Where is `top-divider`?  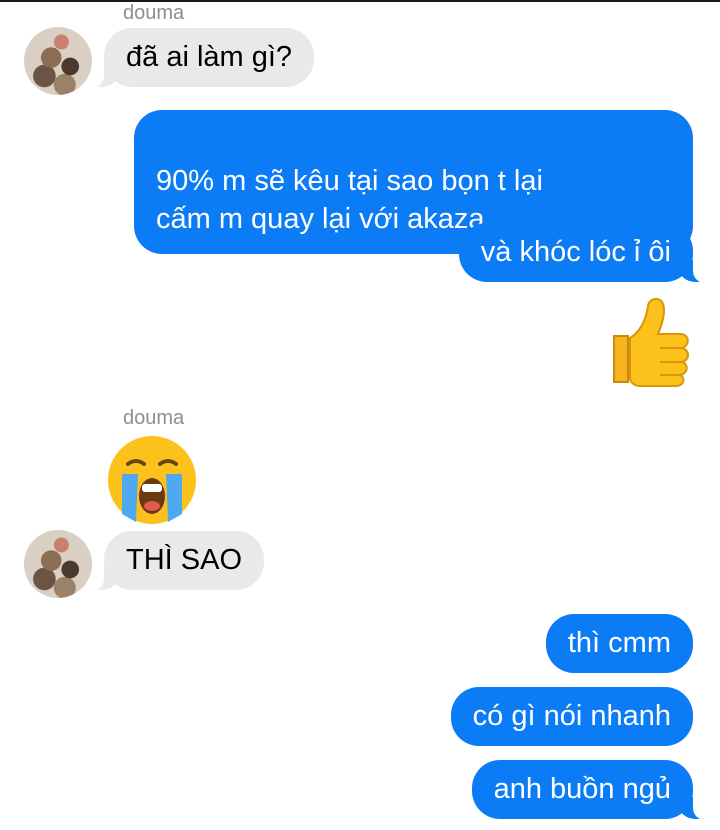
top-divider is located at coordinates (360, 1).